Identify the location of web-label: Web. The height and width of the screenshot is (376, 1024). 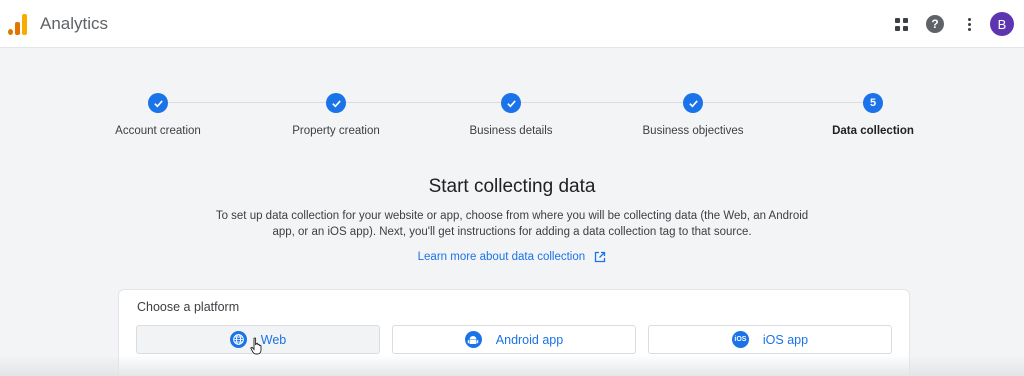
(273, 339).